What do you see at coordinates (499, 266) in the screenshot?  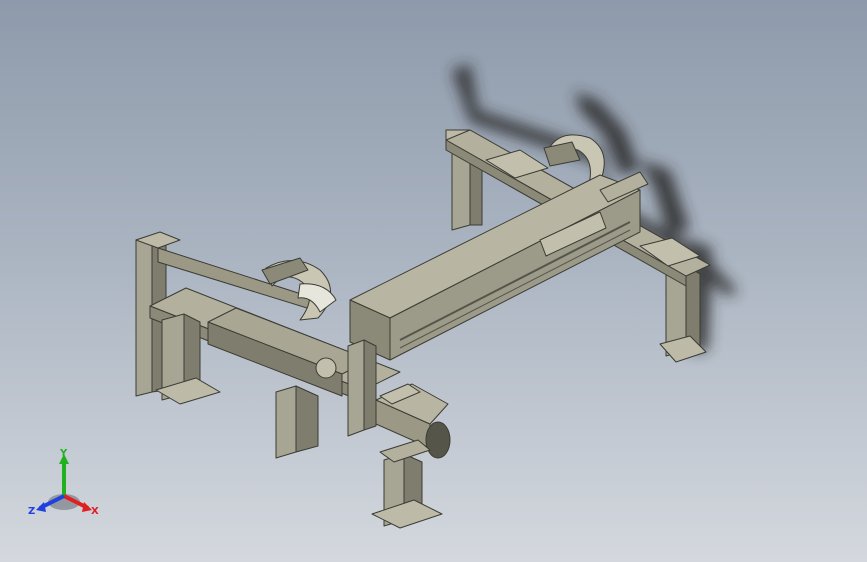 I see `main-gantry-beam` at bounding box center [499, 266].